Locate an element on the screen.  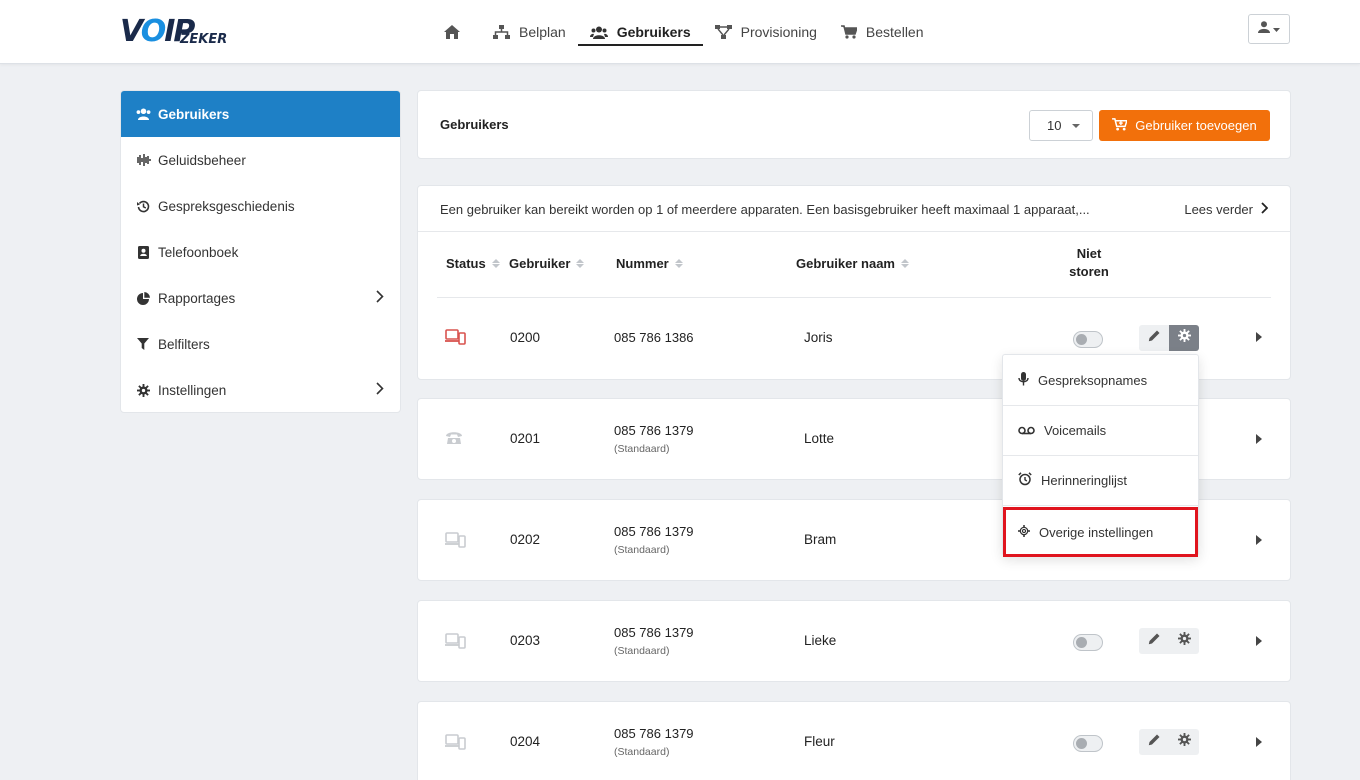
caret-down-icon is located at coordinates (1076, 126).